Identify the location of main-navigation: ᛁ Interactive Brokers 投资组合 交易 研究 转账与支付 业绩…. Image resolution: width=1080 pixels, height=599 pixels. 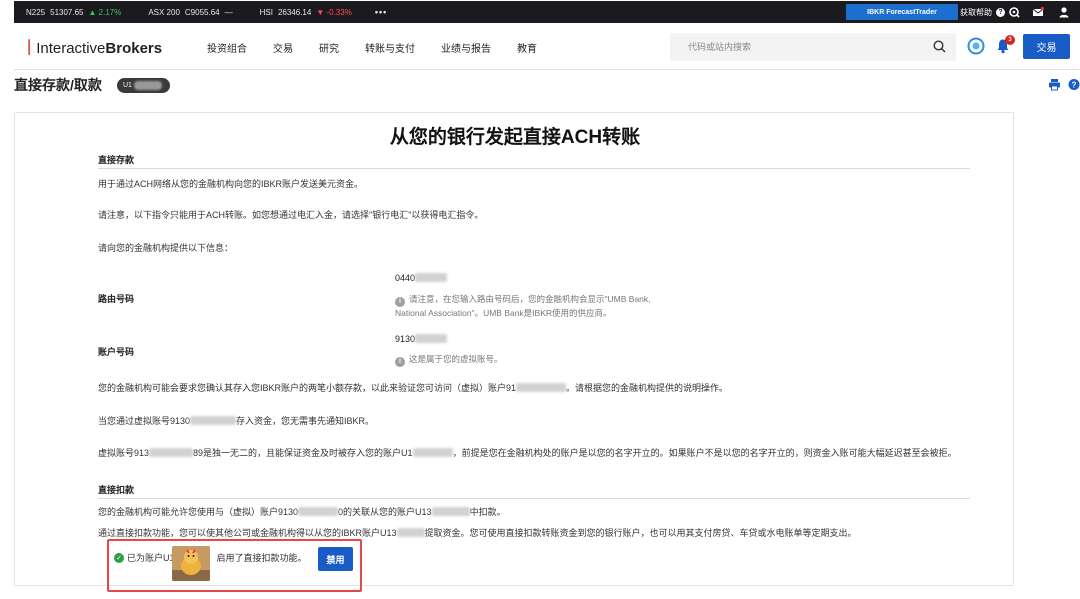
(547, 47).